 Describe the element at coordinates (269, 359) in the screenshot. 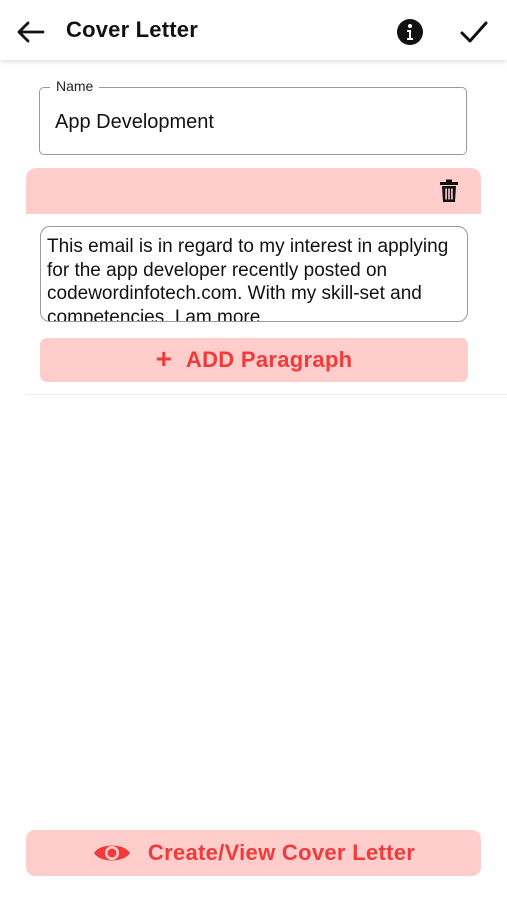

I see `add-paragraph-label: ADD Paragraph` at that location.